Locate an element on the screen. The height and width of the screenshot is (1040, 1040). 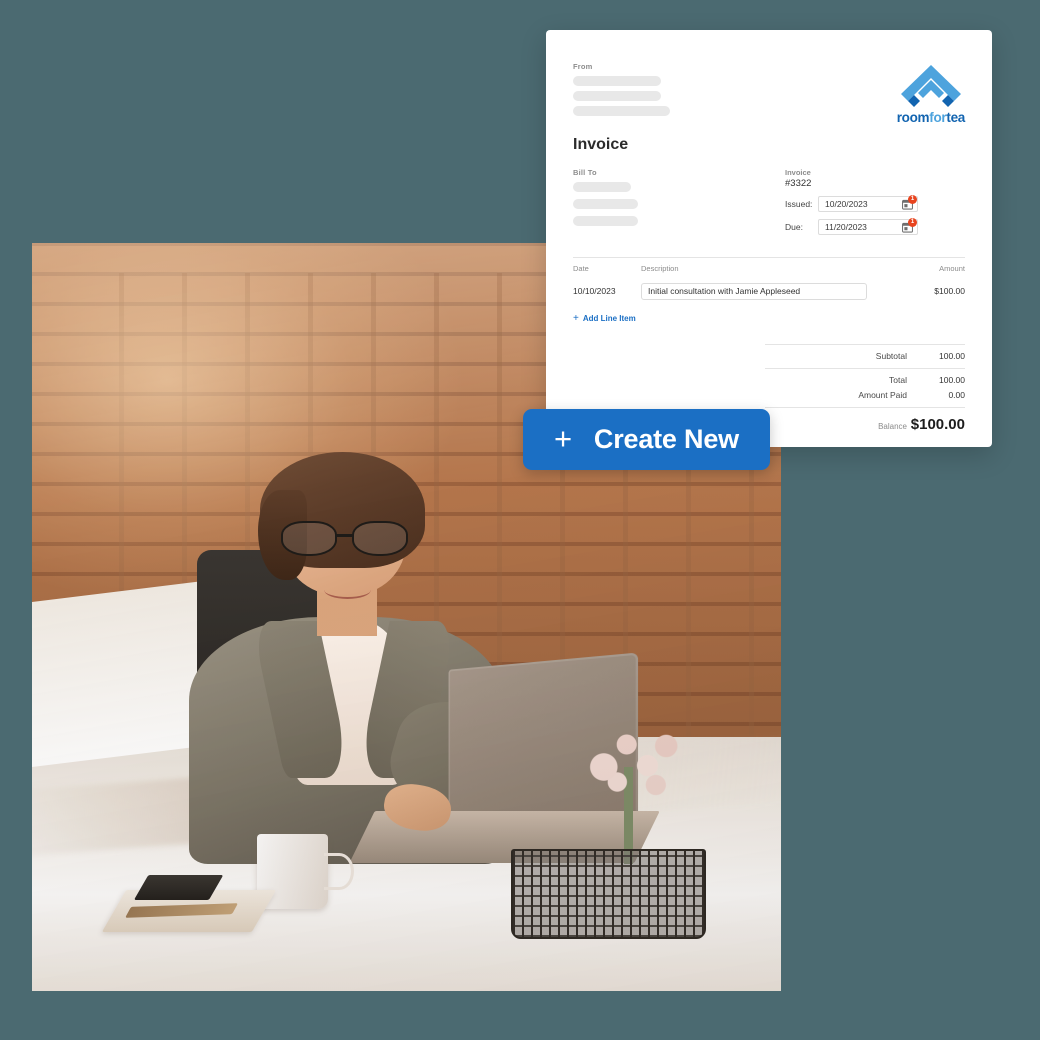
logo-text-room: room is located at coordinates (913, 117).